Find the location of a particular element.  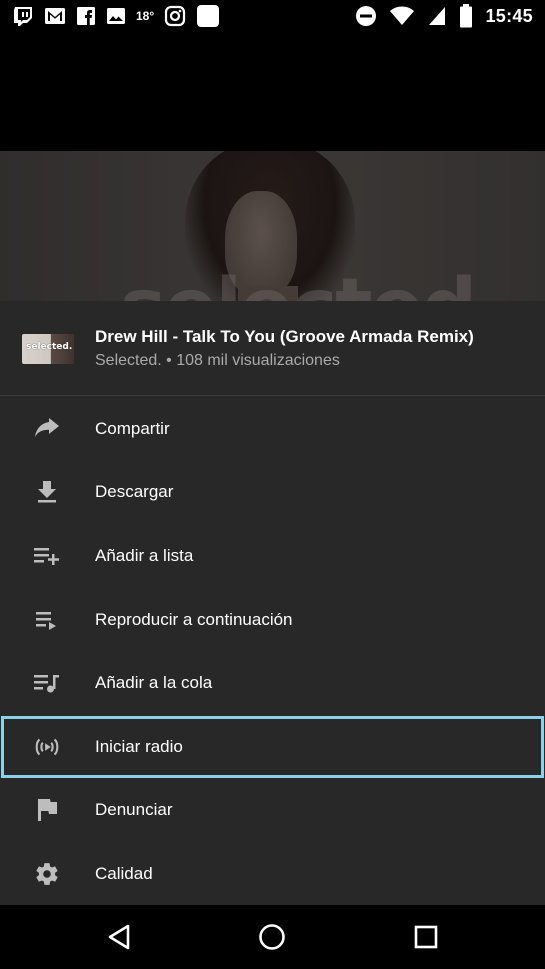

app-square-icon is located at coordinates (208, 16).